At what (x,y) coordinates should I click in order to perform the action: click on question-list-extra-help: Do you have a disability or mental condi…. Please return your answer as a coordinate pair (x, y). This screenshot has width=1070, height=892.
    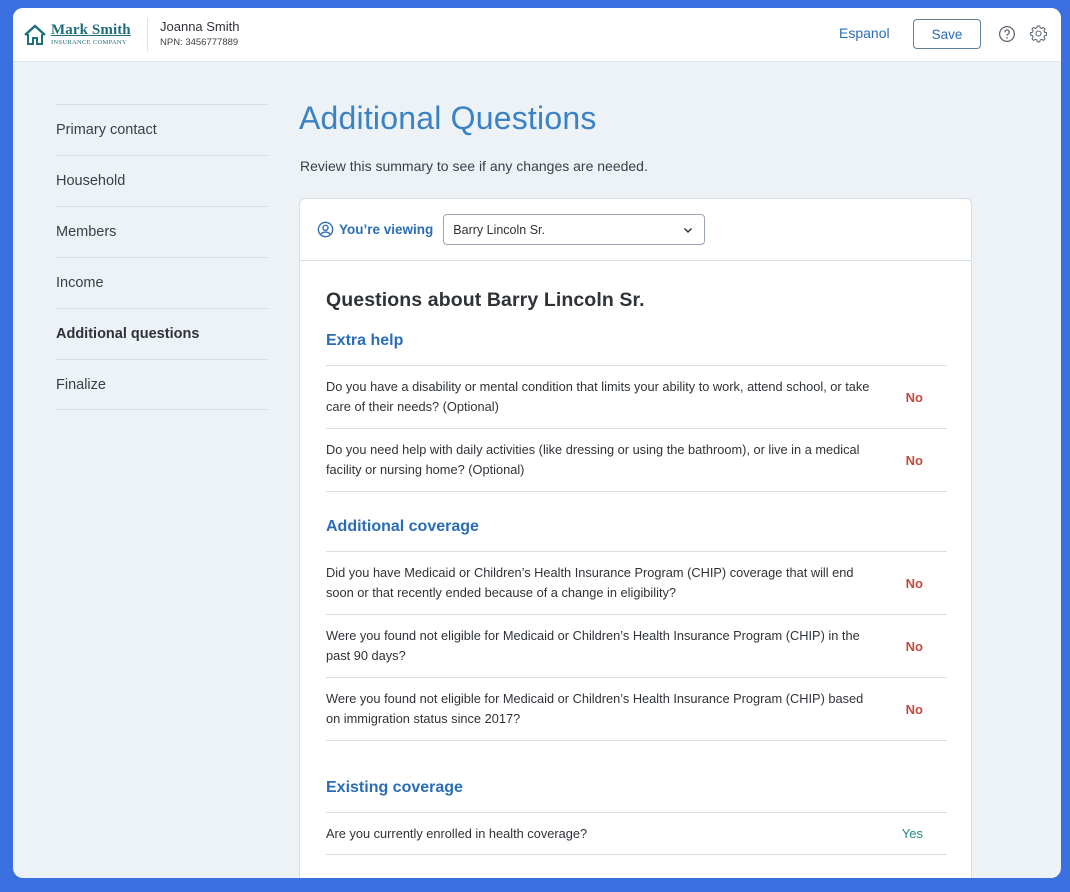
    Looking at the image, I should click on (636, 428).